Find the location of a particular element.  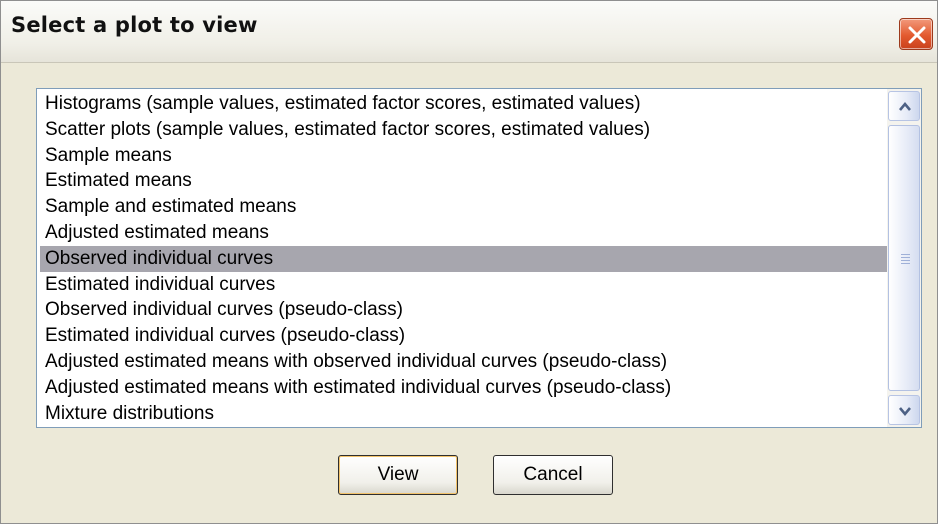

dialog-title: Select a plot to view is located at coordinates (134, 25).